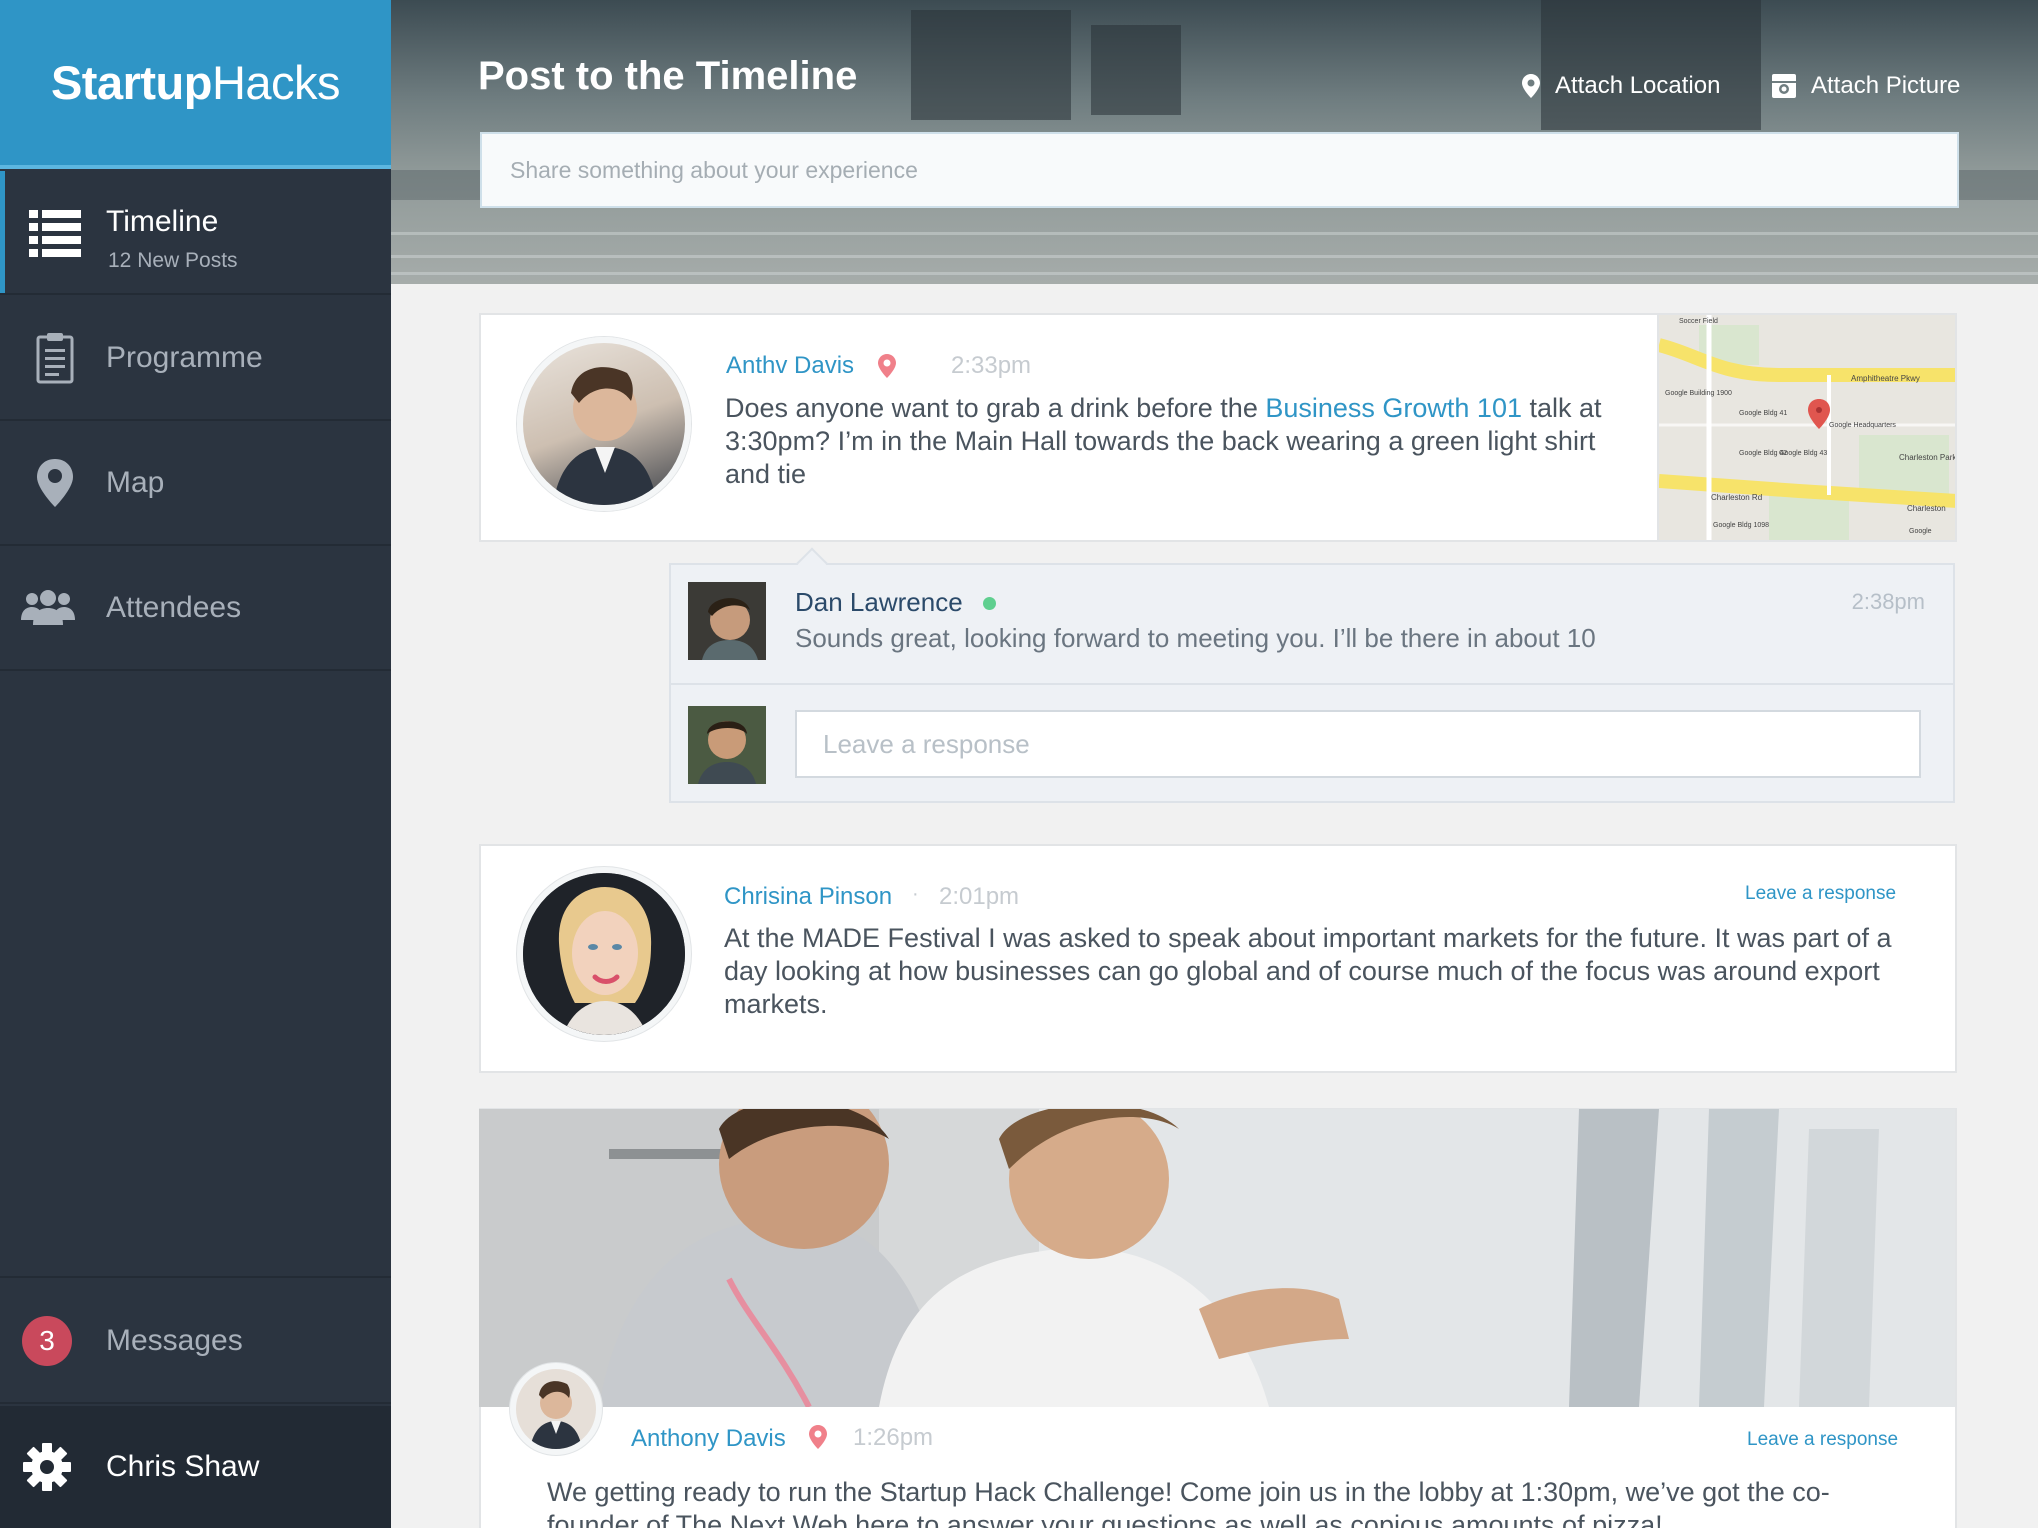  Describe the element at coordinates (989, 603) in the screenshot. I see `online-status-indicator` at that location.